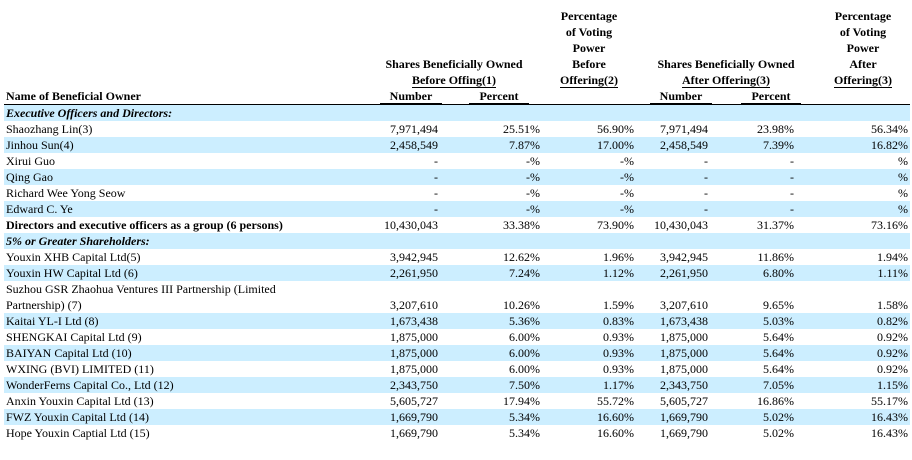  What do you see at coordinates (457, 193) in the screenshot?
I see `table-row: Richard Wee Yong Seow - -% -% - -%` at bounding box center [457, 193].